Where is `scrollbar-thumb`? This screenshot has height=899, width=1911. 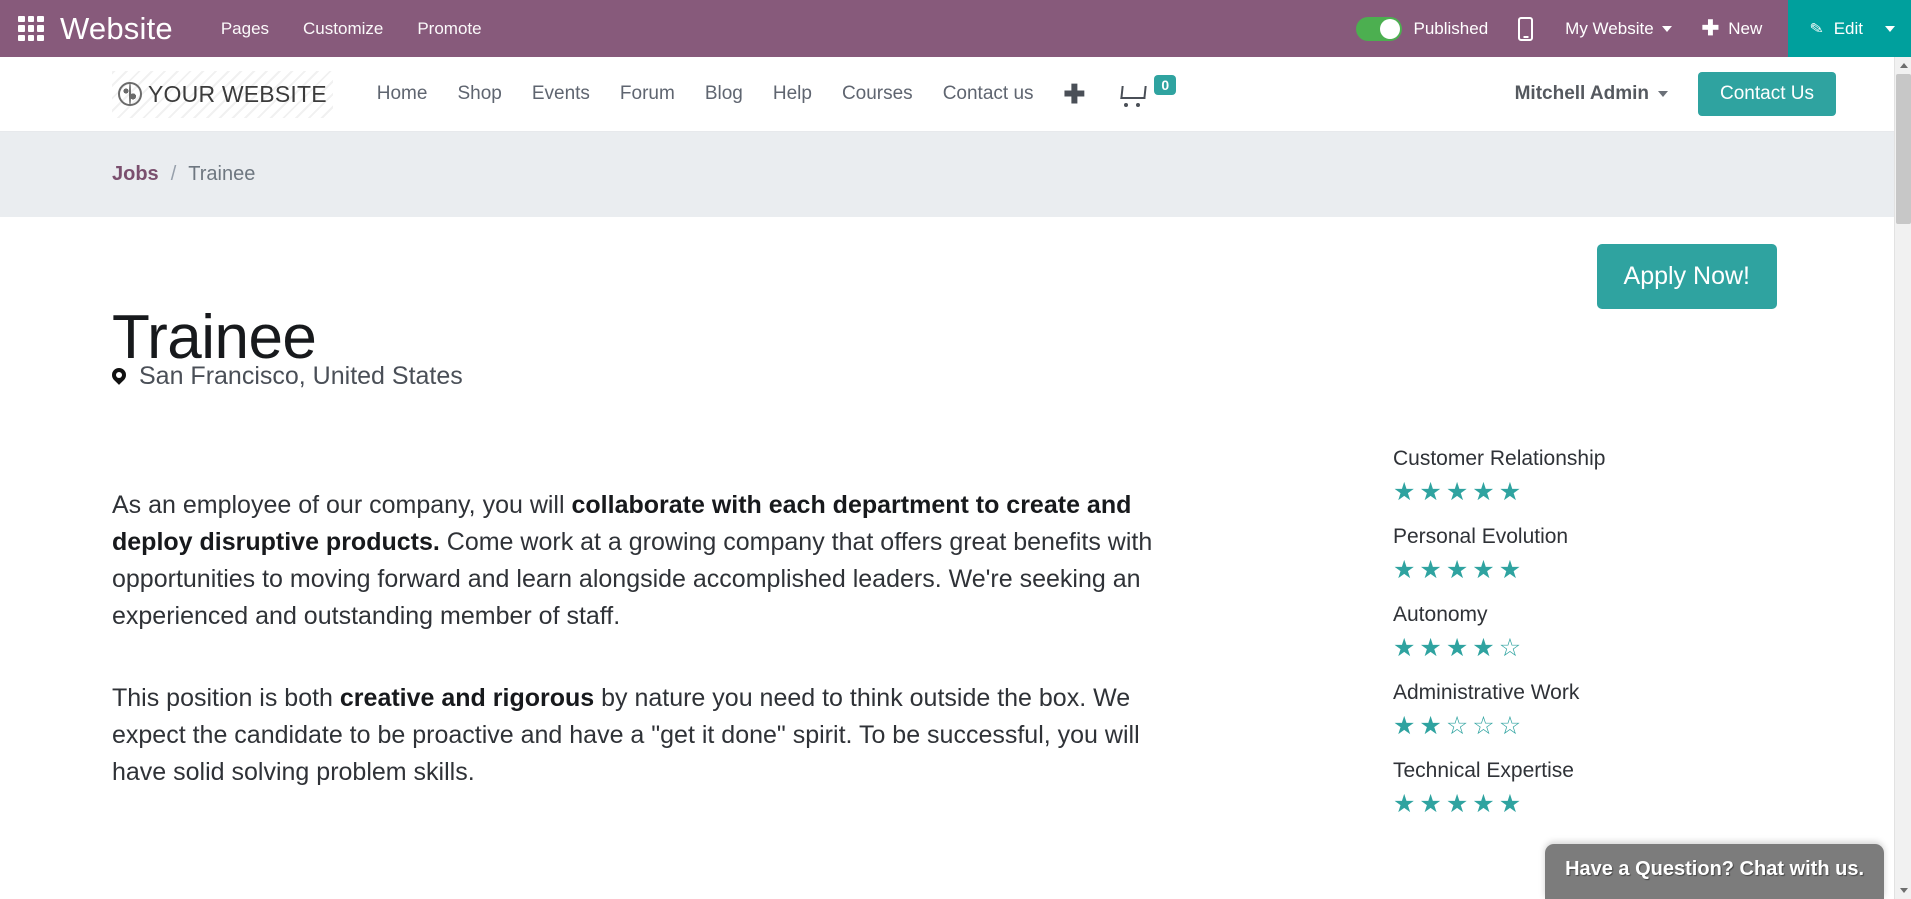
scrollbar-thumb is located at coordinates (1903, 149).